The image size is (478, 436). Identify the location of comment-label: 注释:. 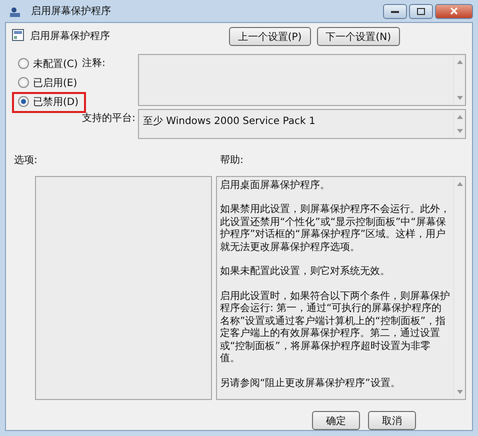
(94, 63).